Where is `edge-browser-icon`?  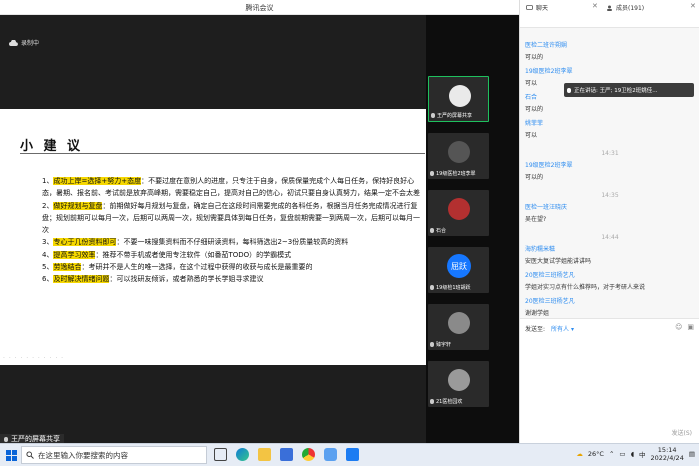 edge-browser-icon is located at coordinates (242, 454).